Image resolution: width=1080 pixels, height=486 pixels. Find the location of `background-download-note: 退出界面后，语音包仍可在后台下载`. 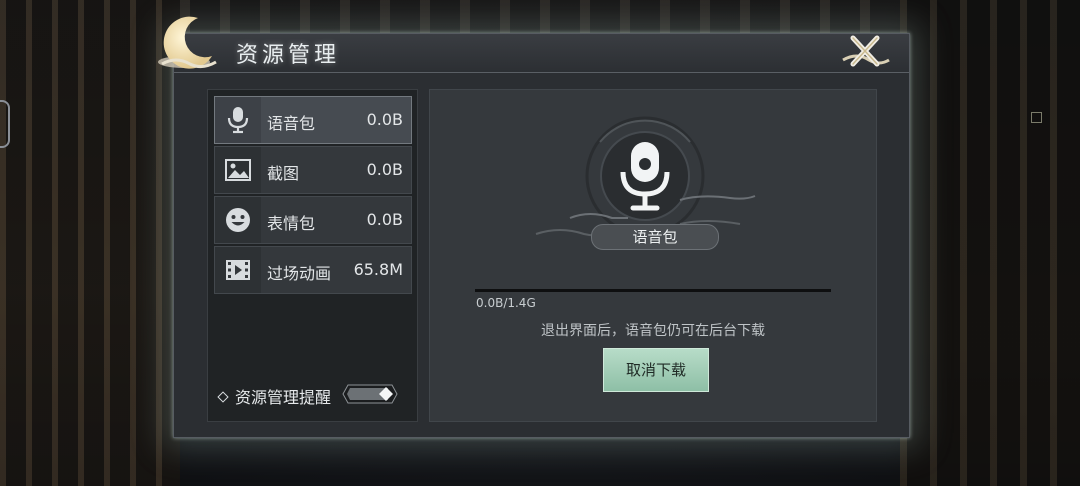

background-download-note: 退出界面后，语音包仍可在后台下载 is located at coordinates (653, 331).